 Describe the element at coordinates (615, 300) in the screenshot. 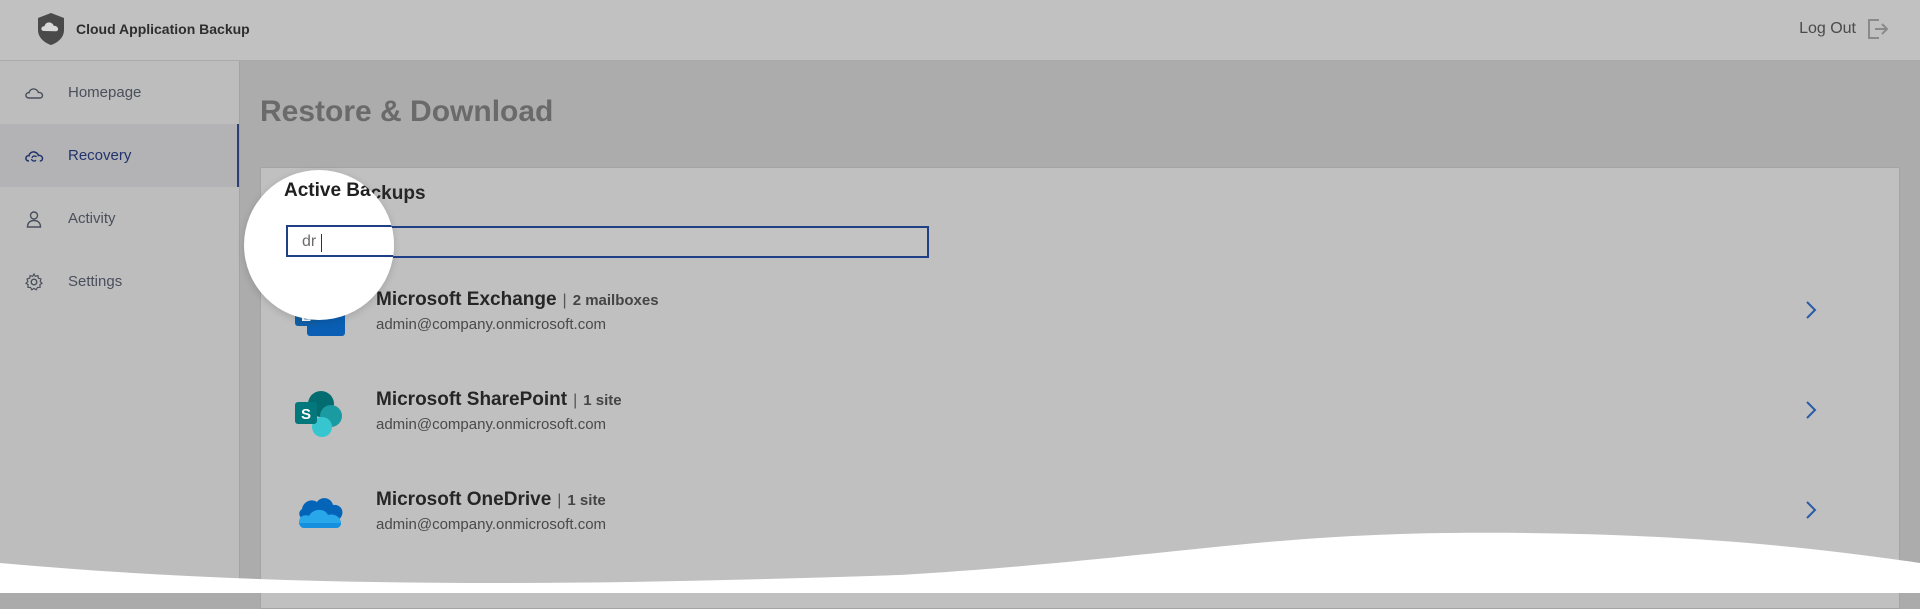

I see `backup-count: 2 mailboxes` at that location.